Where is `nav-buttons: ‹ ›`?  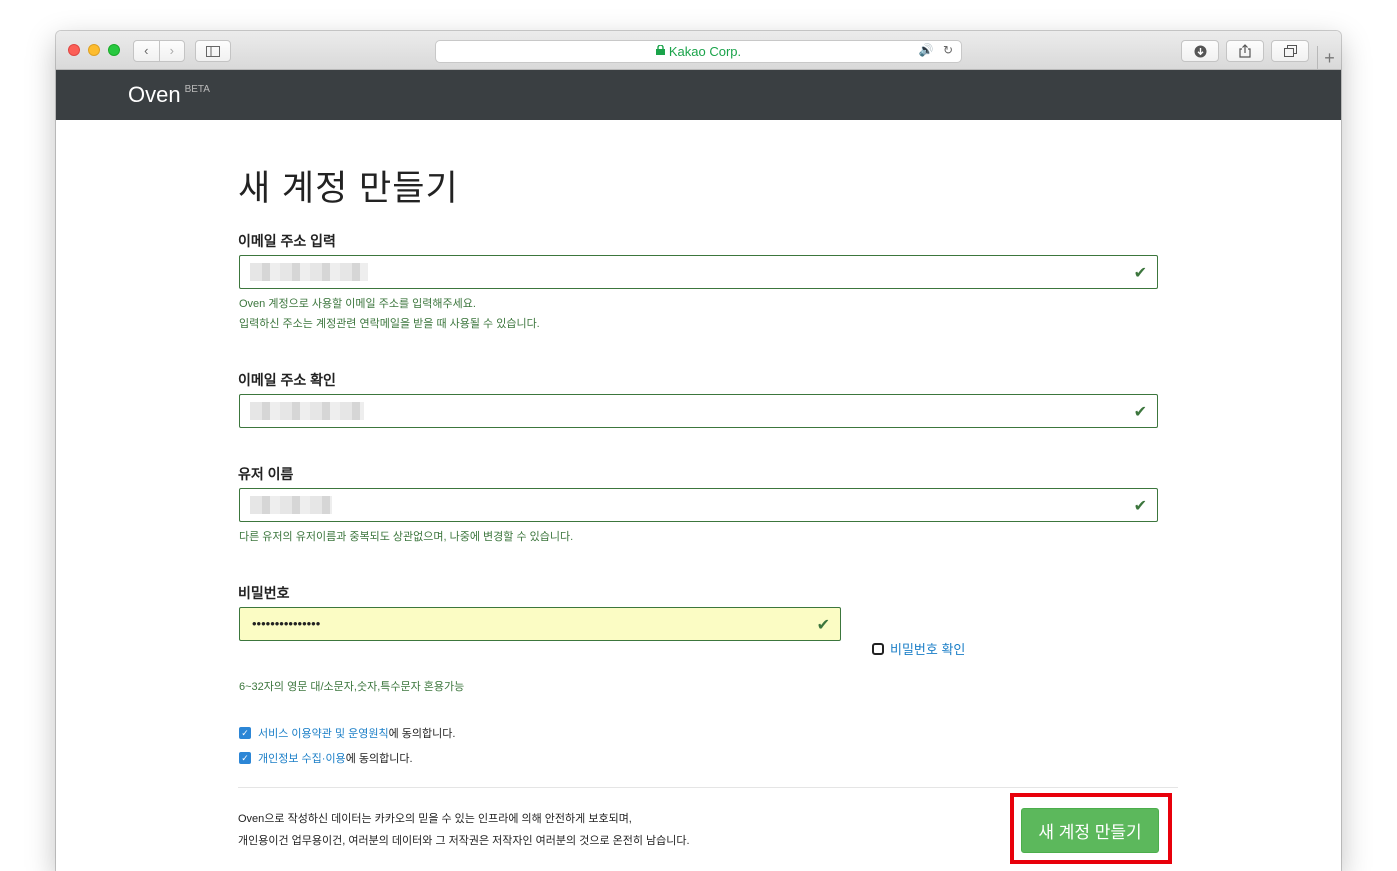 nav-buttons: ‹ › is located at coordinates (159, 51).